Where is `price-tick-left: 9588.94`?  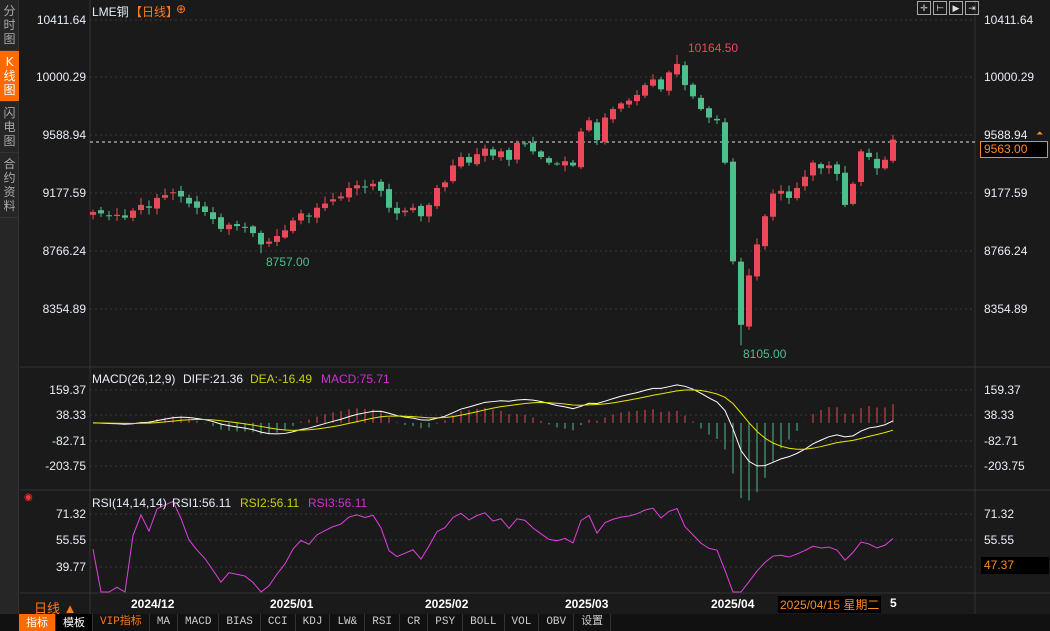 price-tick-left: 9588.94 is located at coordinates (64, 135).